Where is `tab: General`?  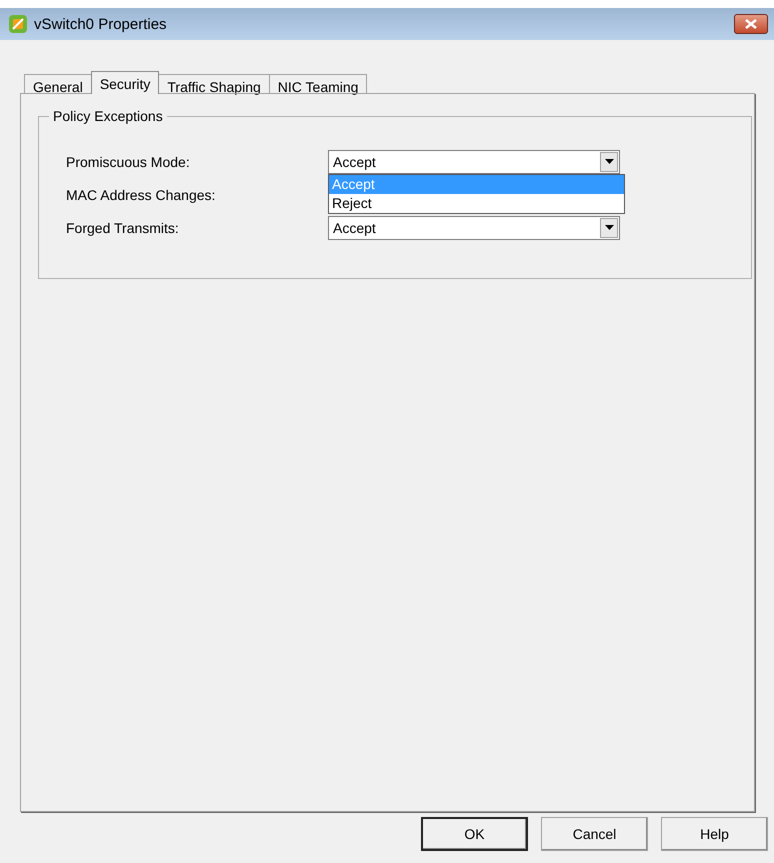 tab: General is located at coordinates (58, 83).